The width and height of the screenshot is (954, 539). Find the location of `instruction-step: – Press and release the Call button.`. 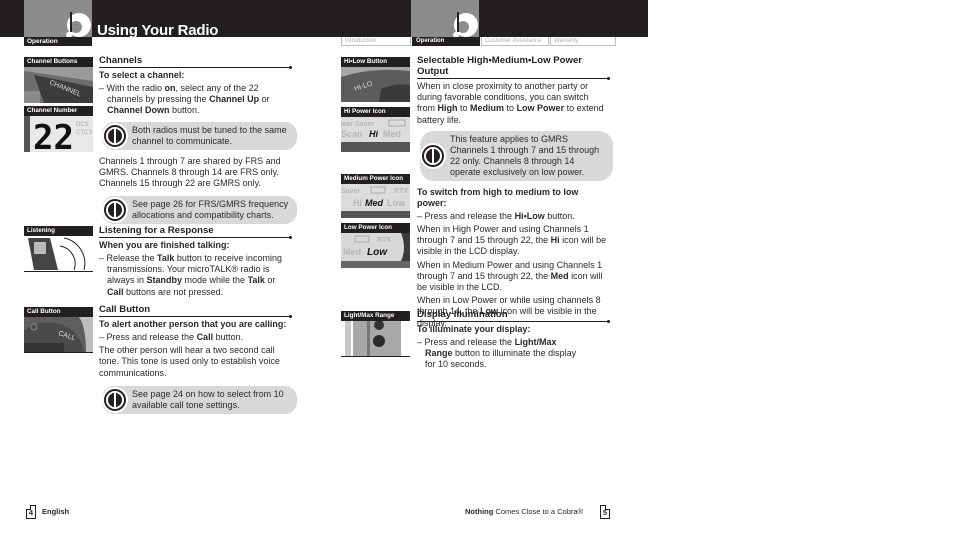

instruction-step: – Press and release the Call button. is located at coordinates (171, 337).